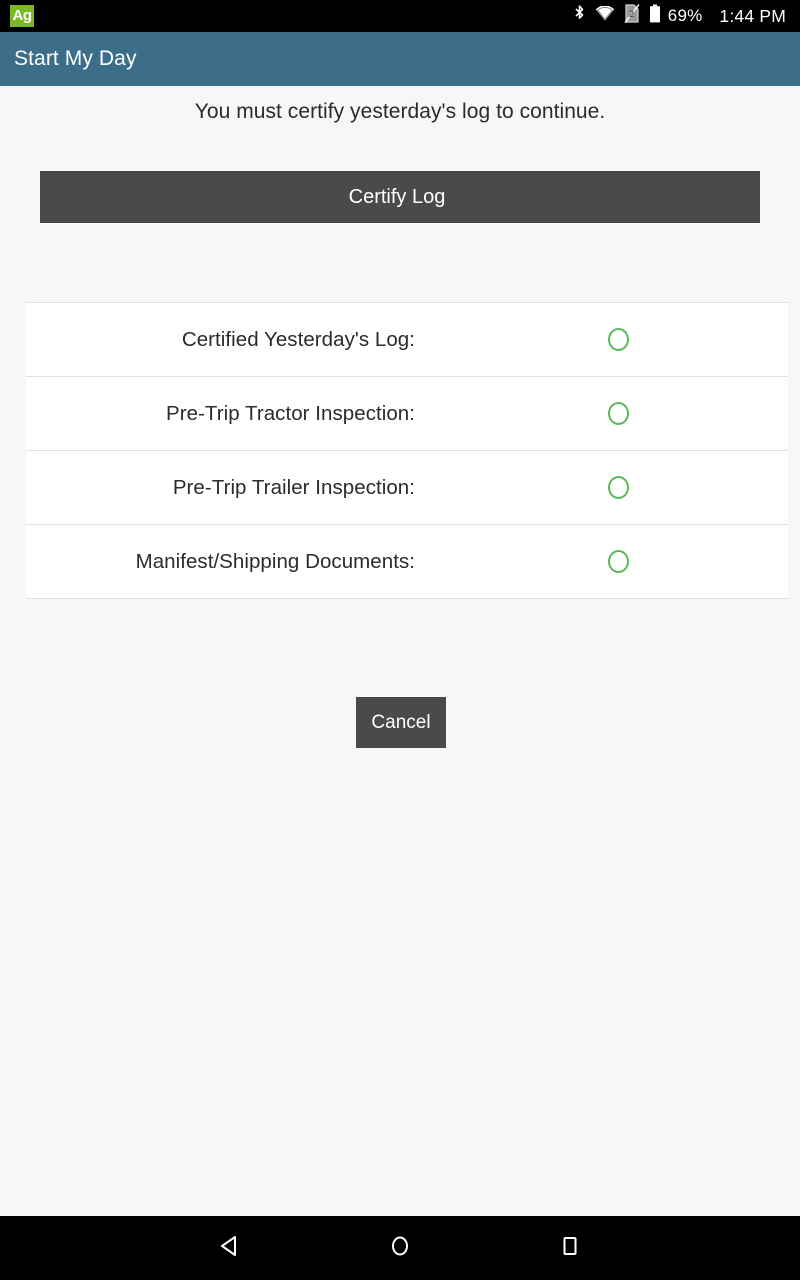 This screenshot has width=800, height=1280. I want to click on svg-text: 2, so click(631, 14).